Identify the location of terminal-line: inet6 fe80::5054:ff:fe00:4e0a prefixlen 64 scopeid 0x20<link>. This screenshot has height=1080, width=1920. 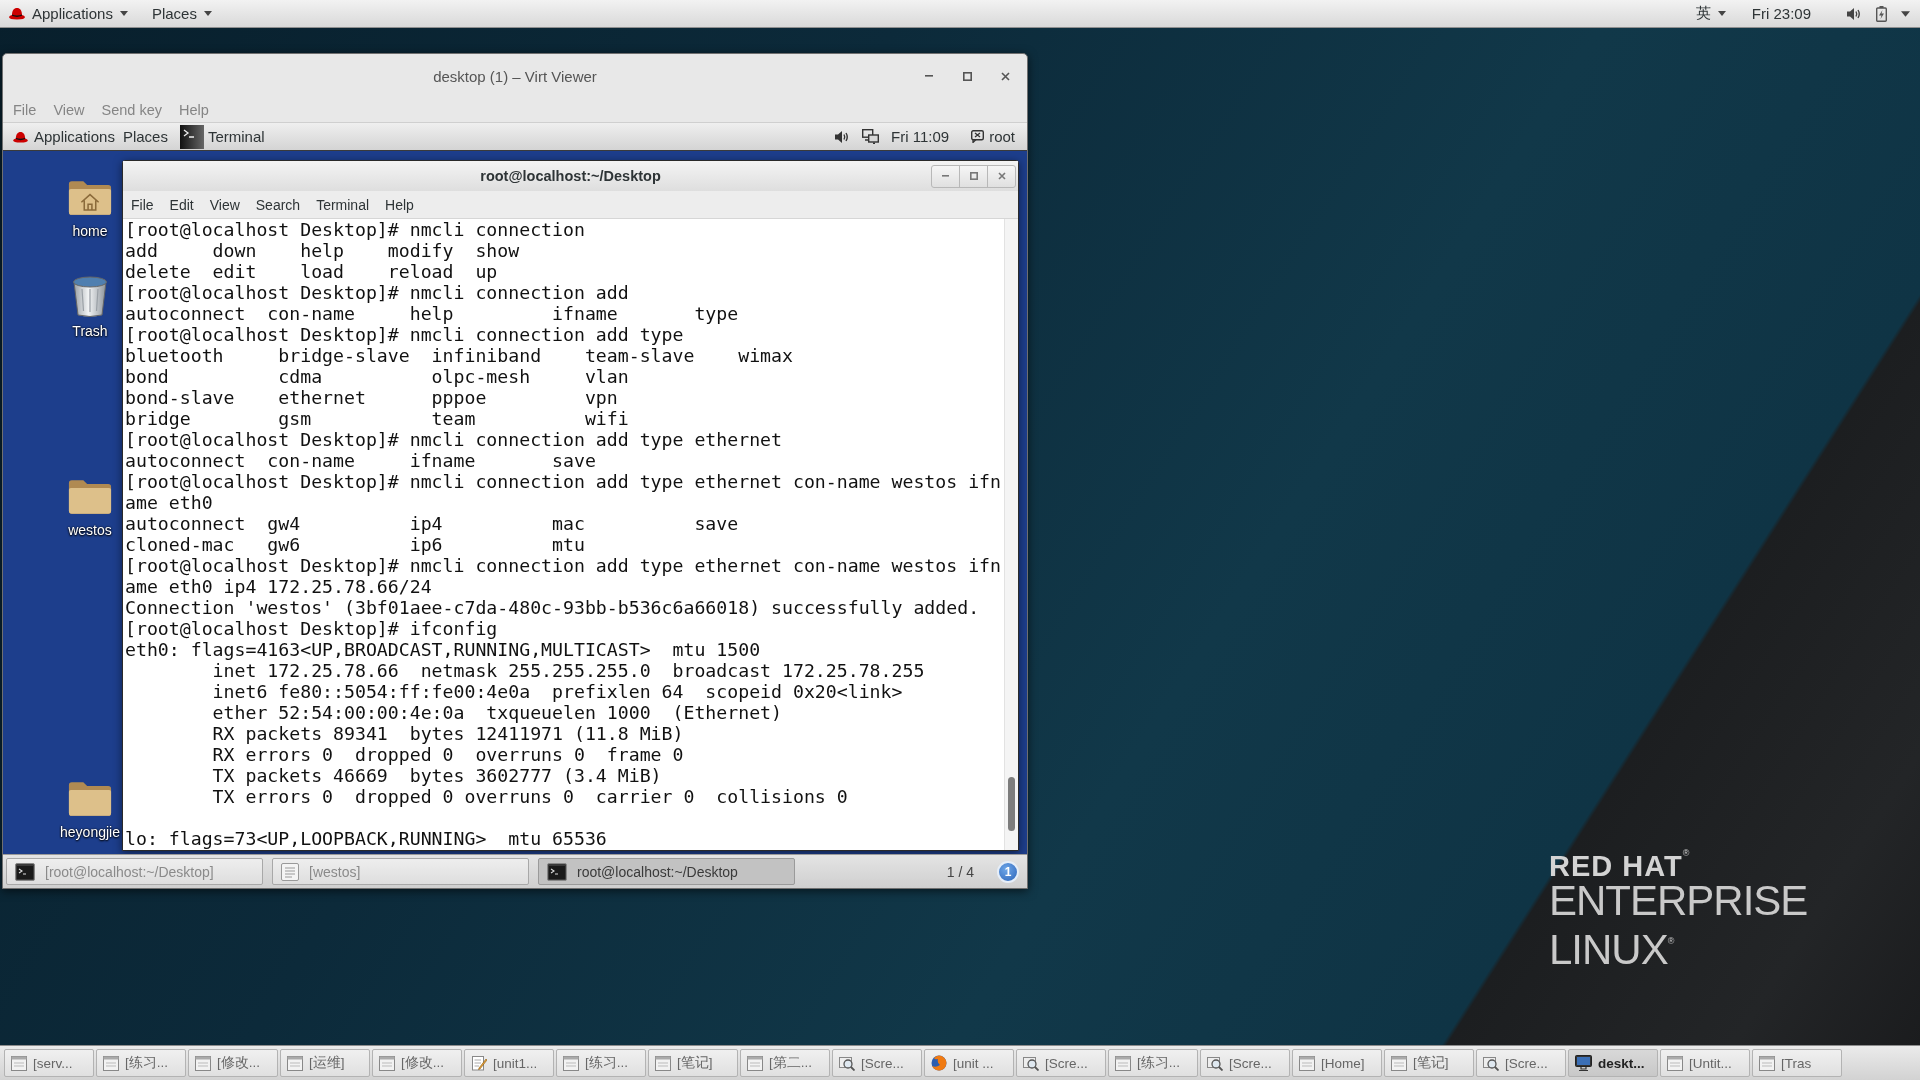
(557, 691).